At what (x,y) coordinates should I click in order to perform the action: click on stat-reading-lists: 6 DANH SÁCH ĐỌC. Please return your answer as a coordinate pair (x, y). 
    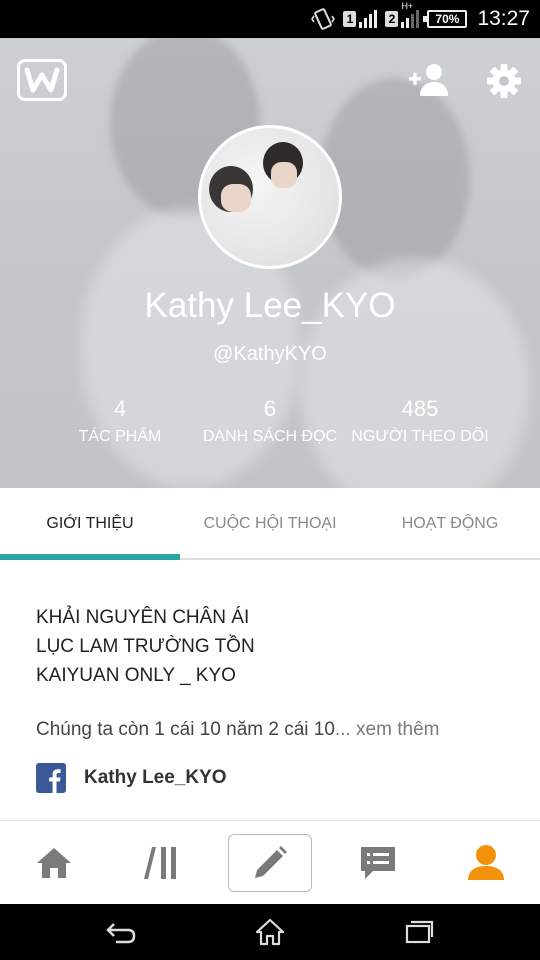
    Looking at the image, I should click on (270, 421).